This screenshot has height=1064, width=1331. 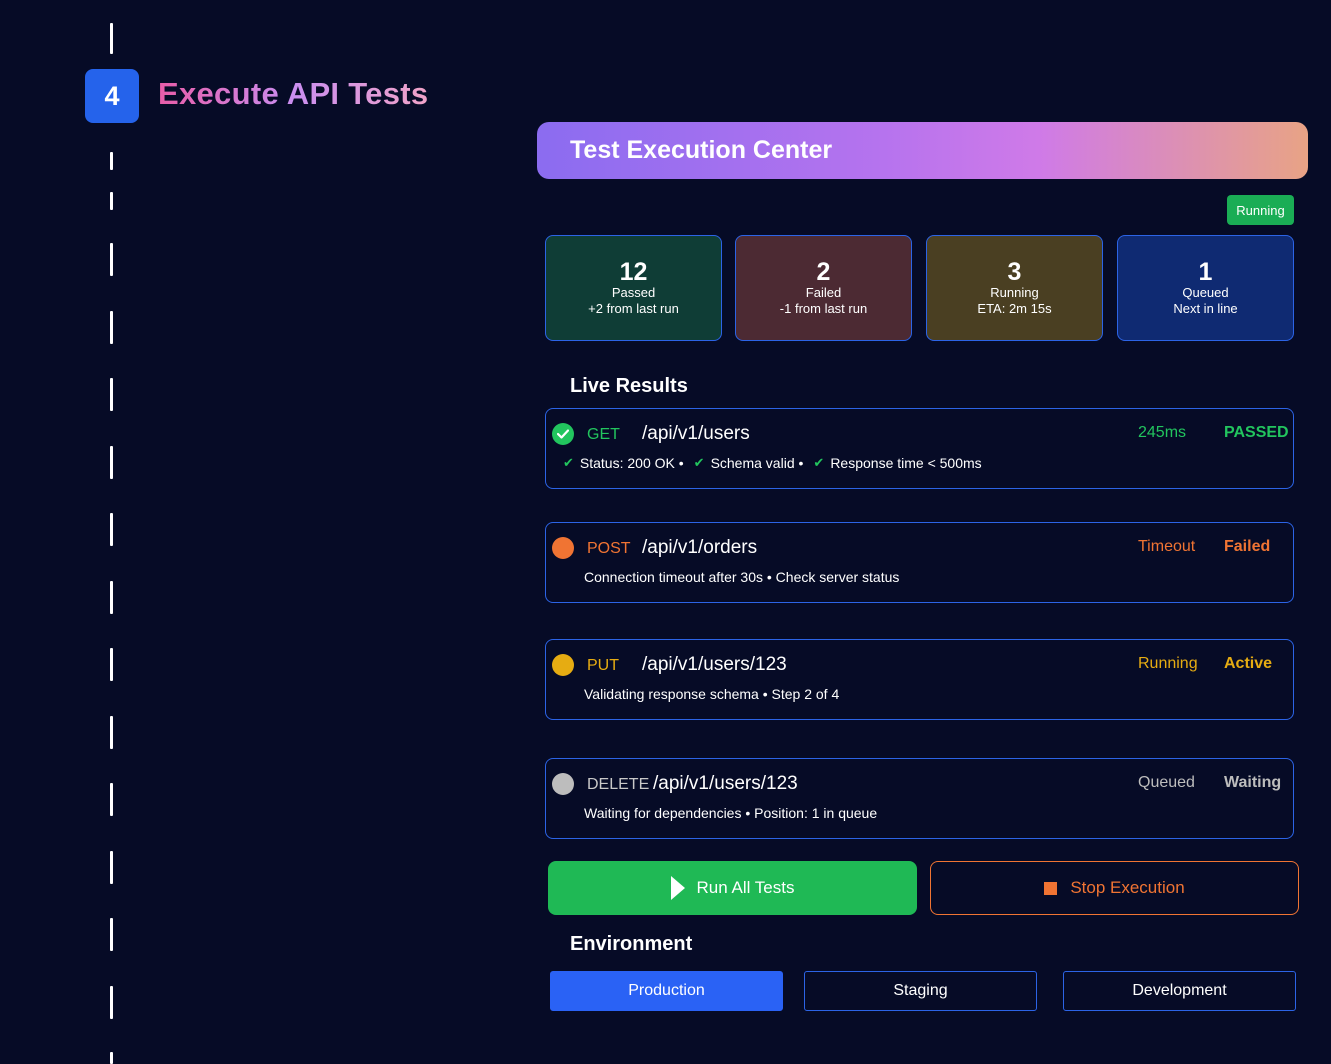 I want to click on result-status: Failed, so click(x=1247, y=546).